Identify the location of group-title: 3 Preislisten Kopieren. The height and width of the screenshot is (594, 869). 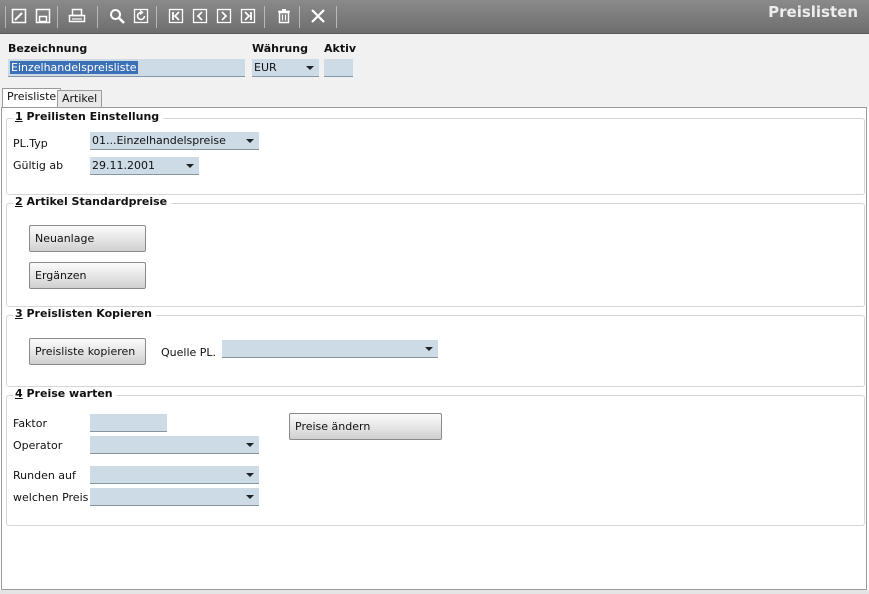
(84, 313).